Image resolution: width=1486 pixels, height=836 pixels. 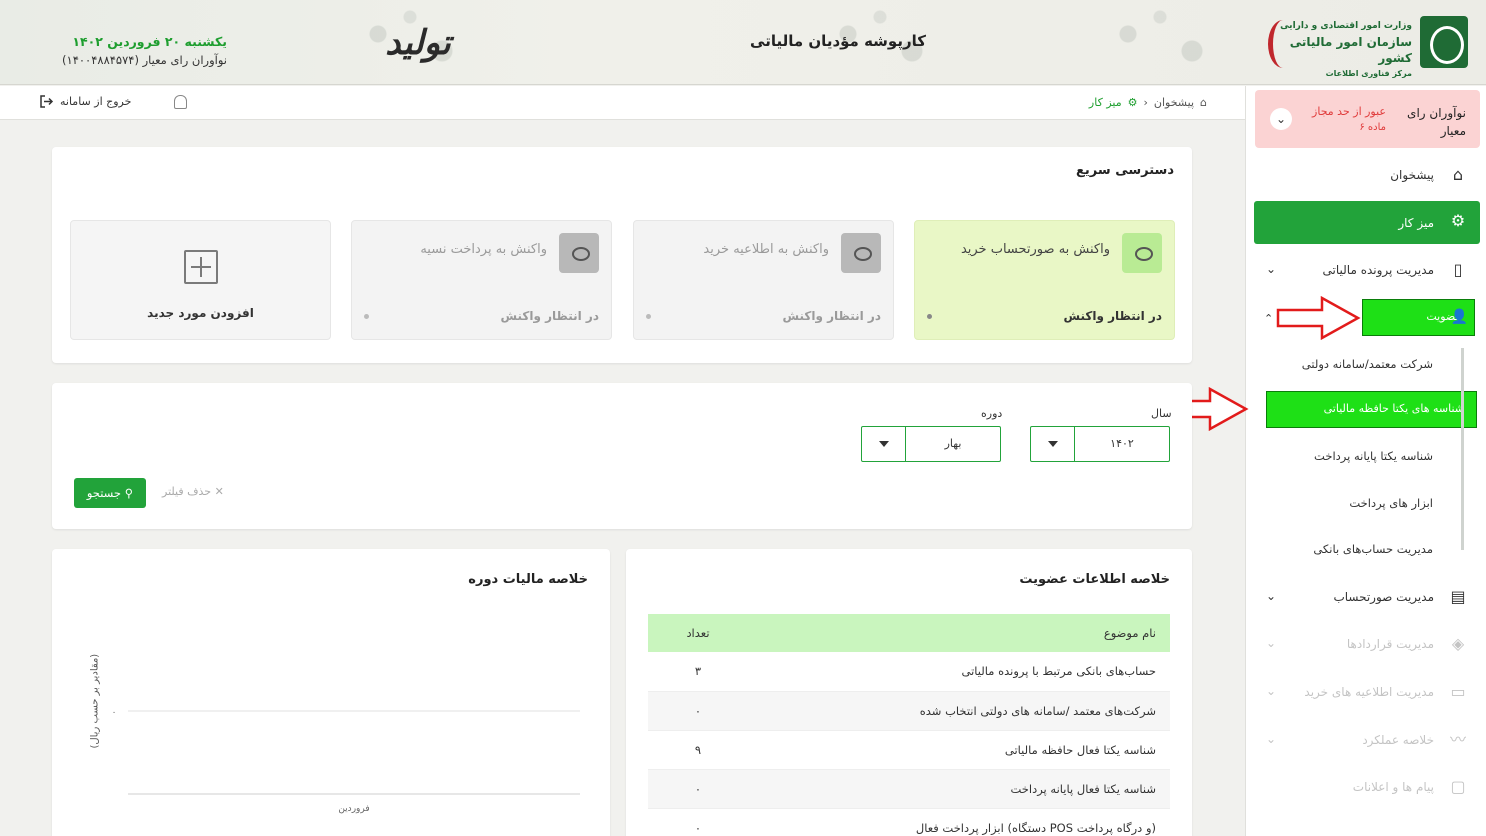 I want to click on chart-x-tick: فروردین, so click(x=353, y=809).